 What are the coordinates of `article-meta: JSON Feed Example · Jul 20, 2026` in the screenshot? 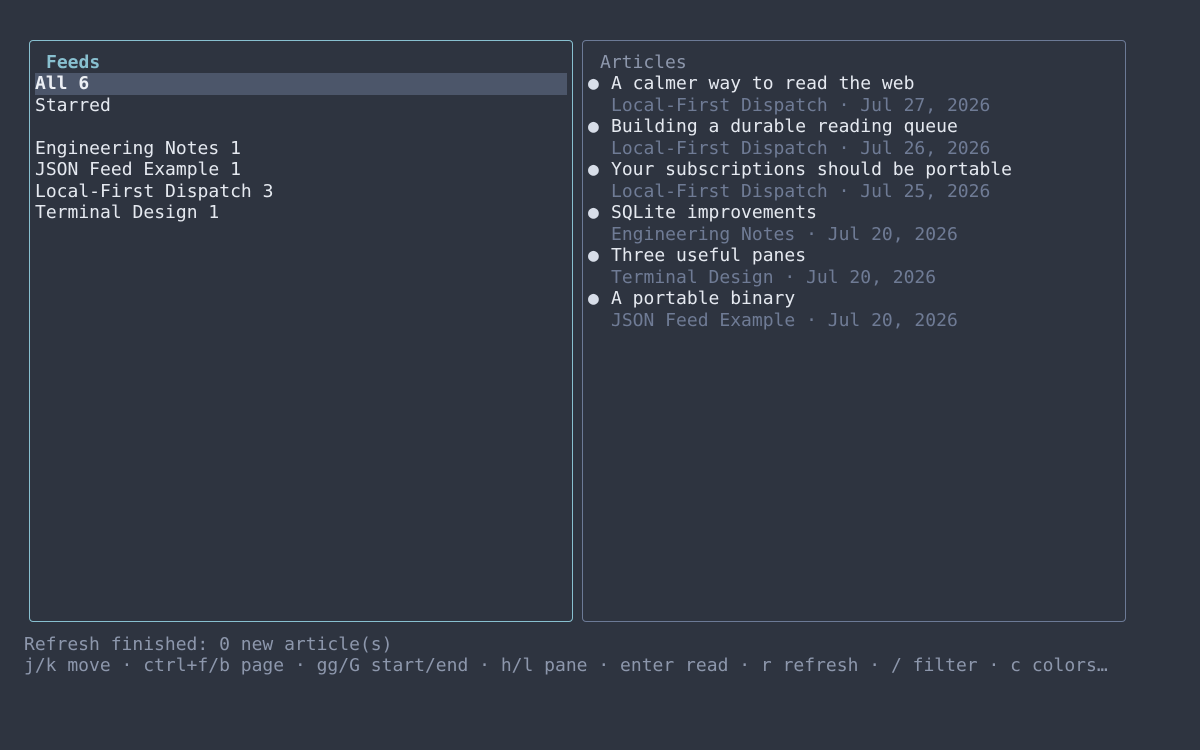 It's located at (784, 320).